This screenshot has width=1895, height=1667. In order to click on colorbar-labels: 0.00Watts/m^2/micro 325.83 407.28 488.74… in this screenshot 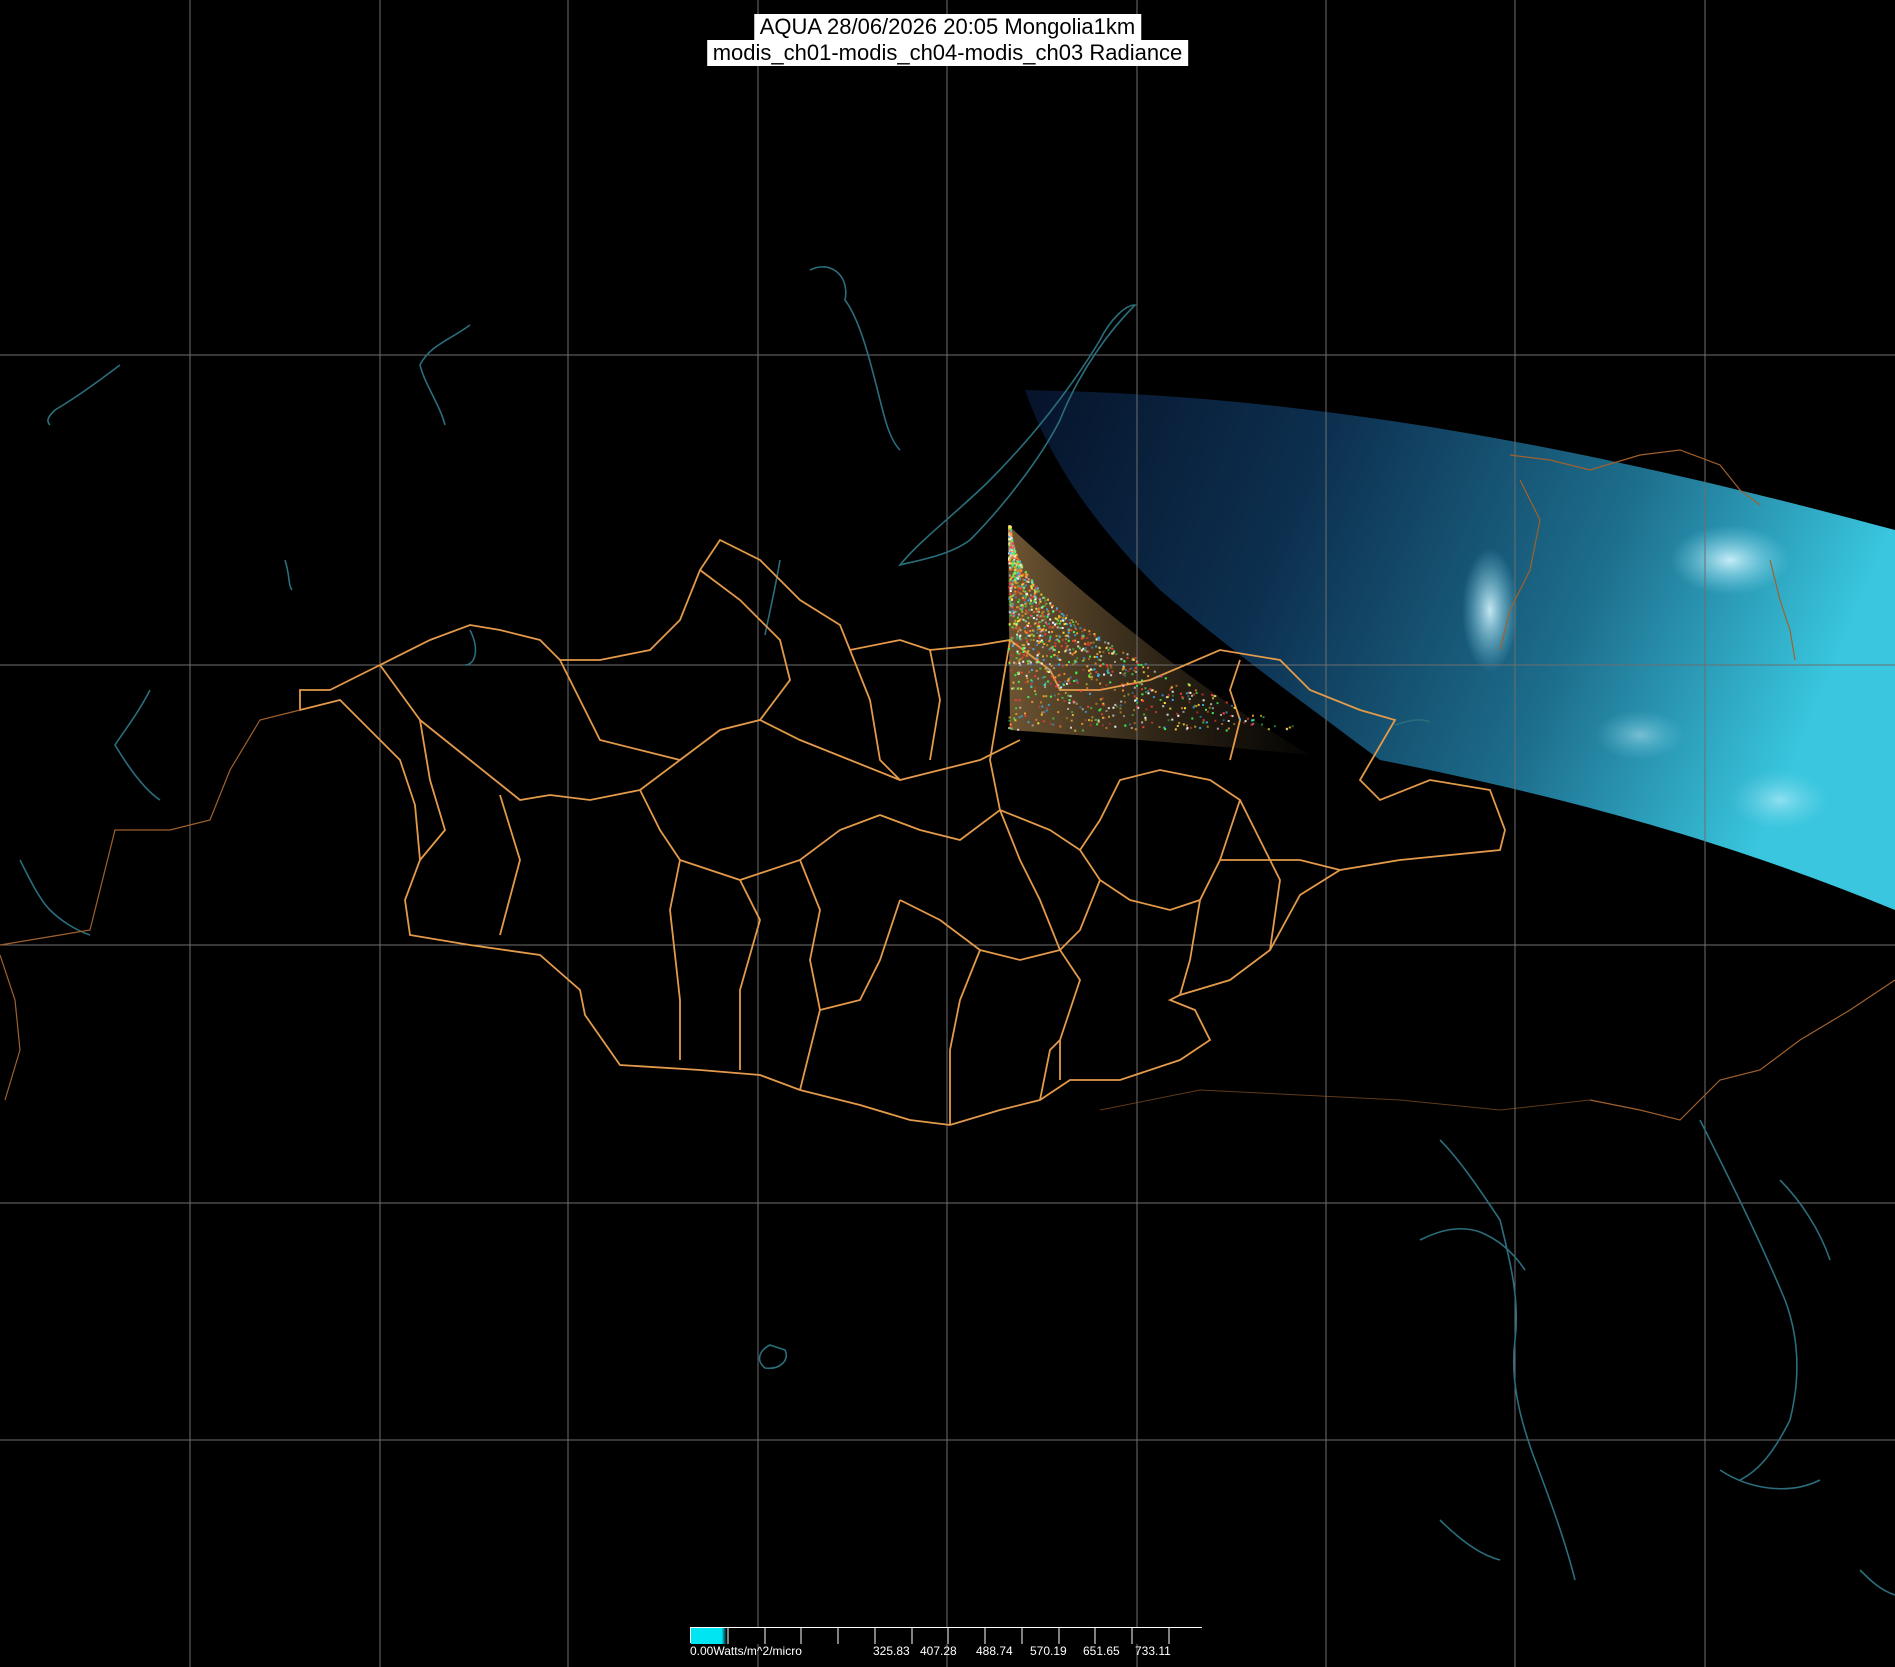, I will do `click(946, 1652)`.